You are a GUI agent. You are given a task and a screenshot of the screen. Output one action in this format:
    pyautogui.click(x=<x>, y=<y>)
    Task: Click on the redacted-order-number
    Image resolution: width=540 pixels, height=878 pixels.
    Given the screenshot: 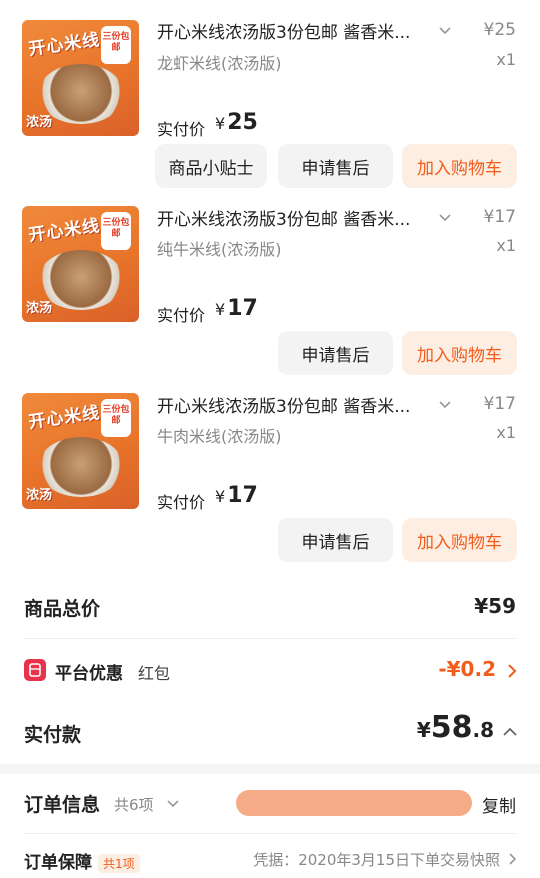 What is the action you would take?
    pyautogui.click(x=354, y=803)
    